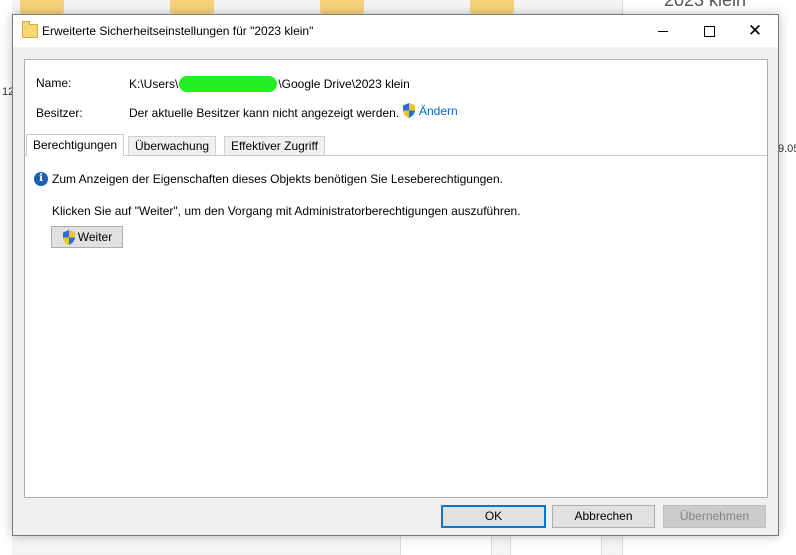  What do you see at coordinates (228, 84) in the screenshot?
I see `redaction-mark` at bounding box center [228, 84].